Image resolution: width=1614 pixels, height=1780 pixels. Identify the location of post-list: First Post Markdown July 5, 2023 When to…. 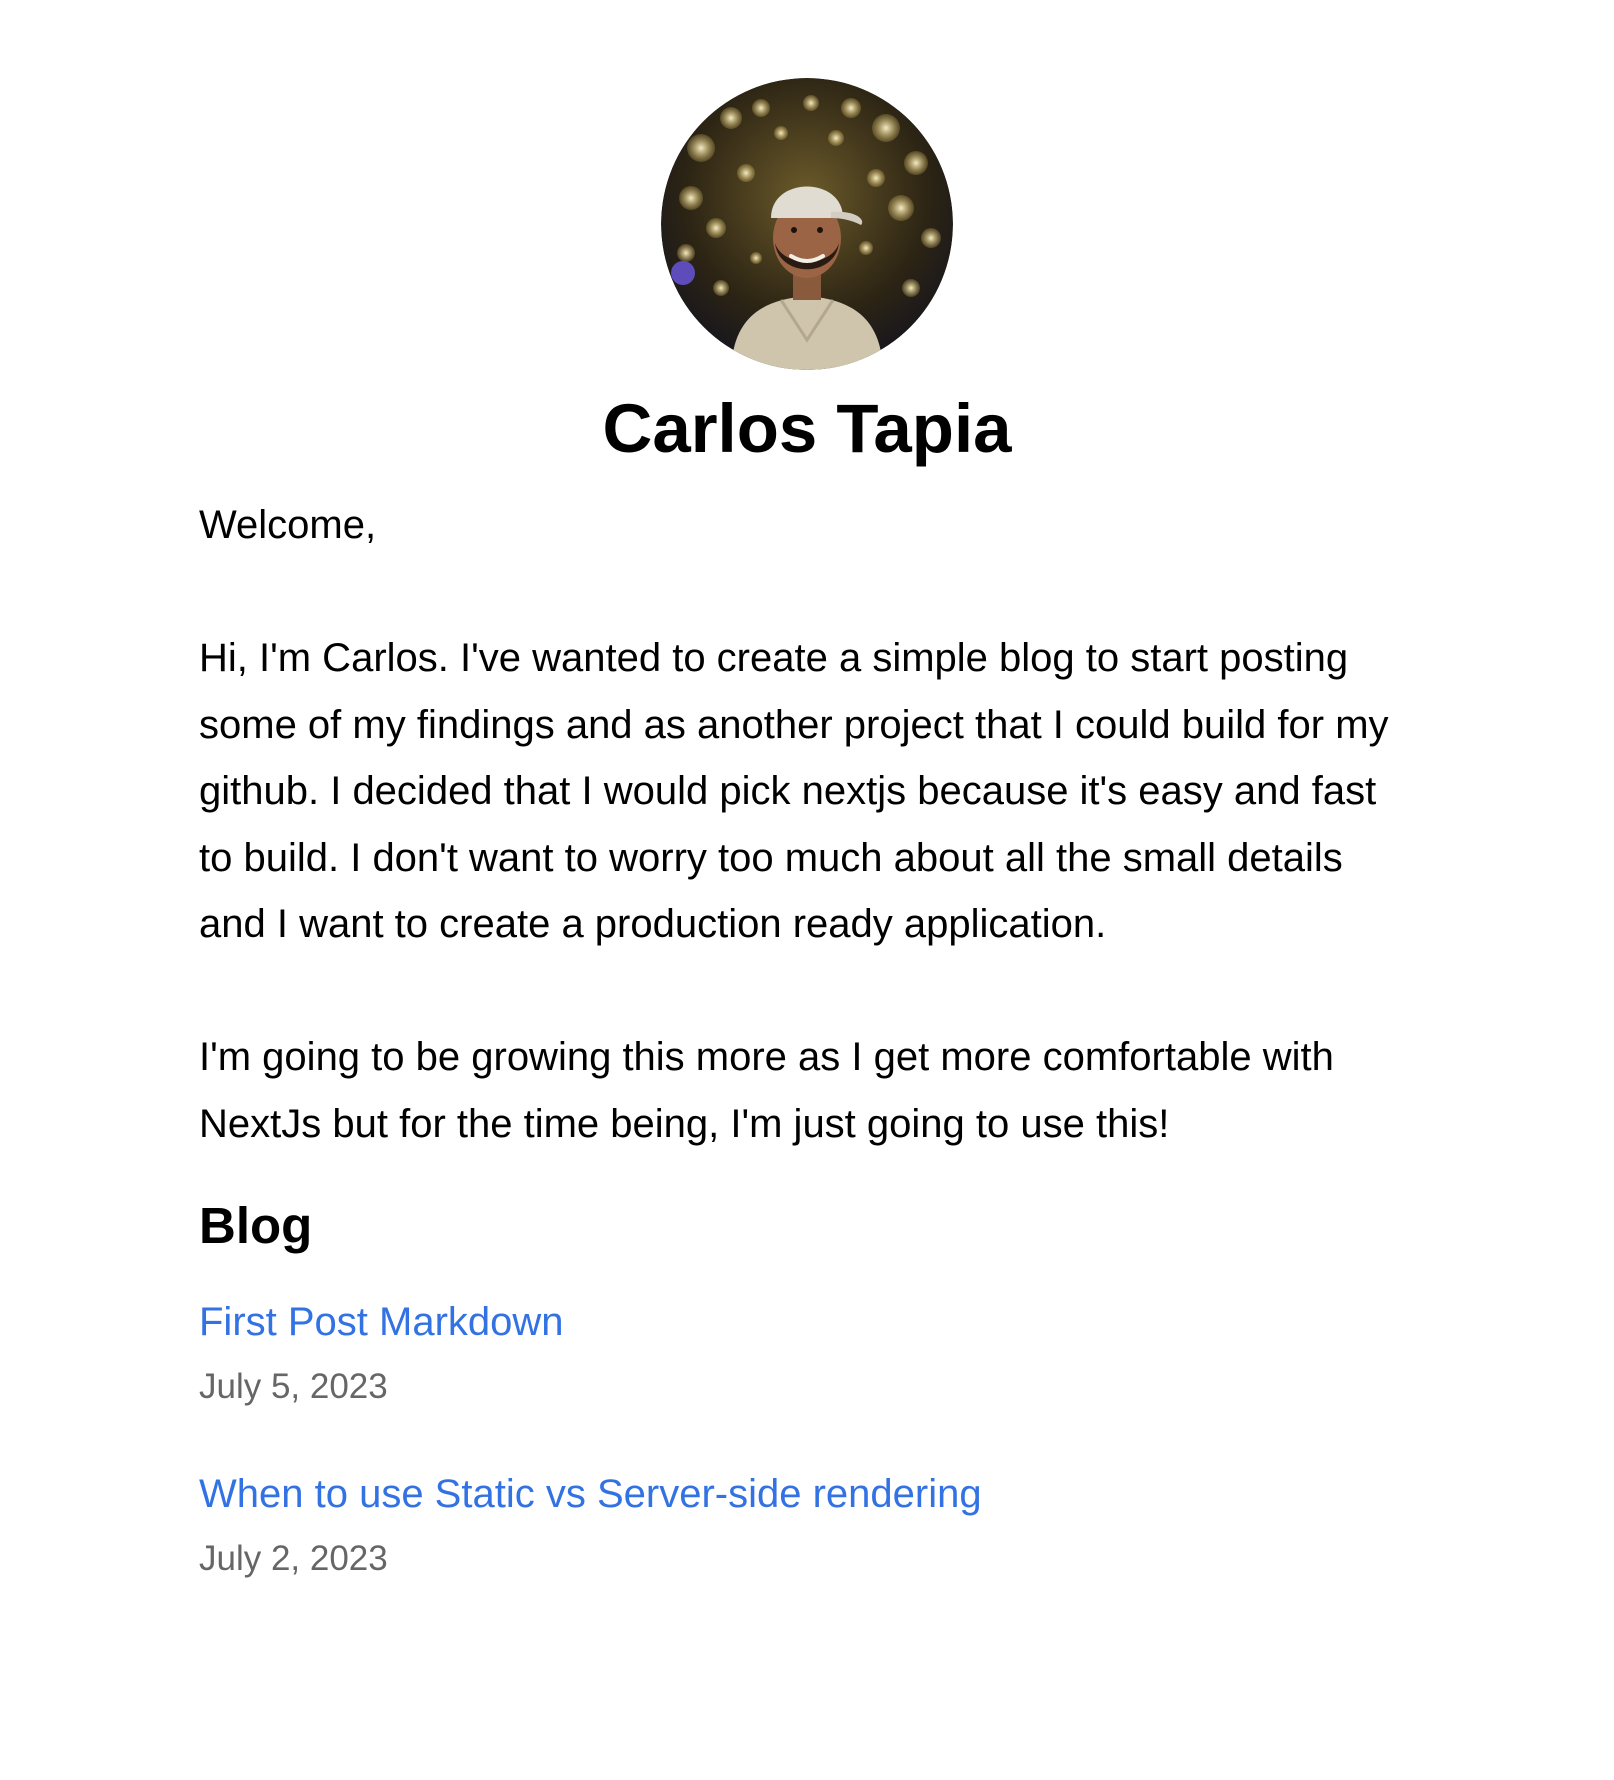
(807, 1439).